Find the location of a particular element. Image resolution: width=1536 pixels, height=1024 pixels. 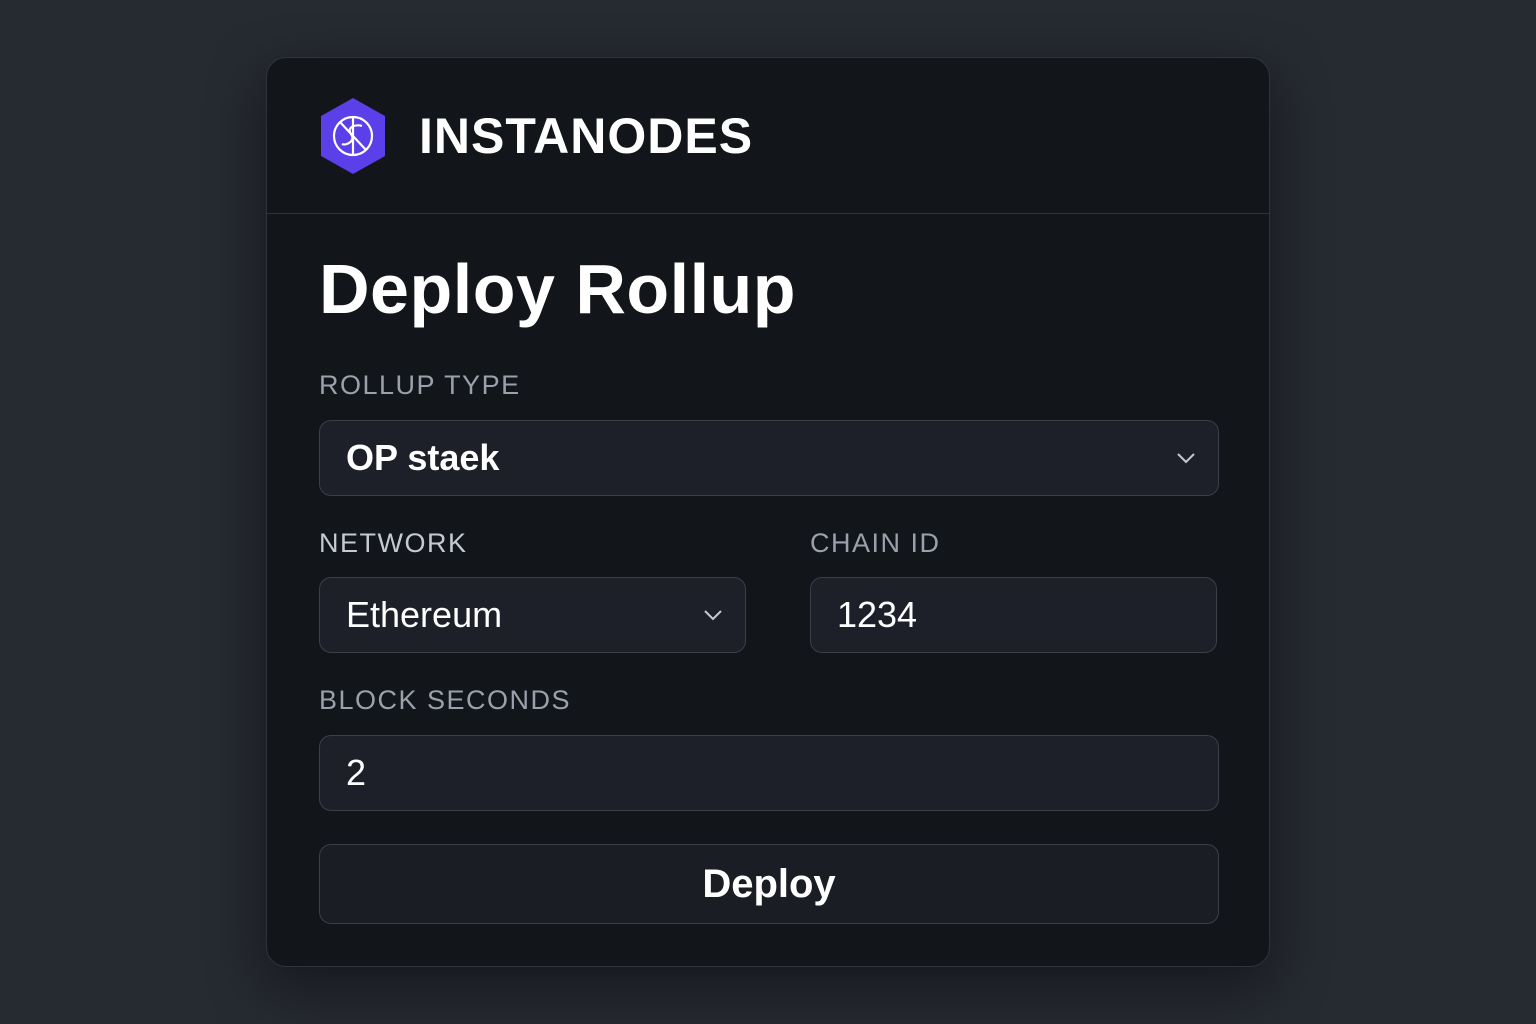

network-chain-row: NETWORK Ethereum CHAIN ID 1234 is located at coordinates (768, 591).